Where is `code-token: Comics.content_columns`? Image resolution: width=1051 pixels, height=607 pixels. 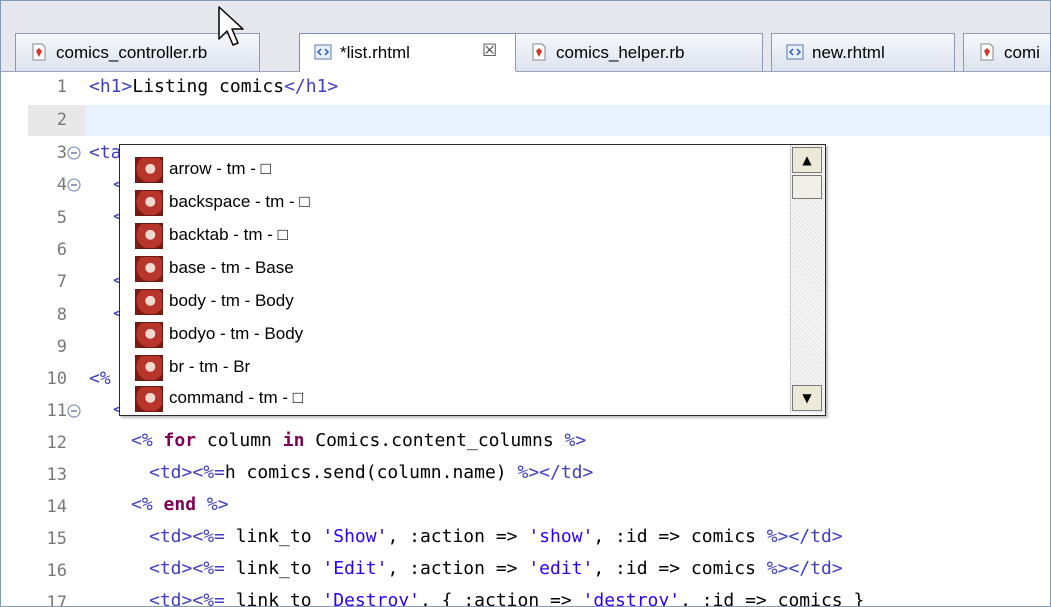
code-token: Comics.content_columns is located at coordinates (434, 440).